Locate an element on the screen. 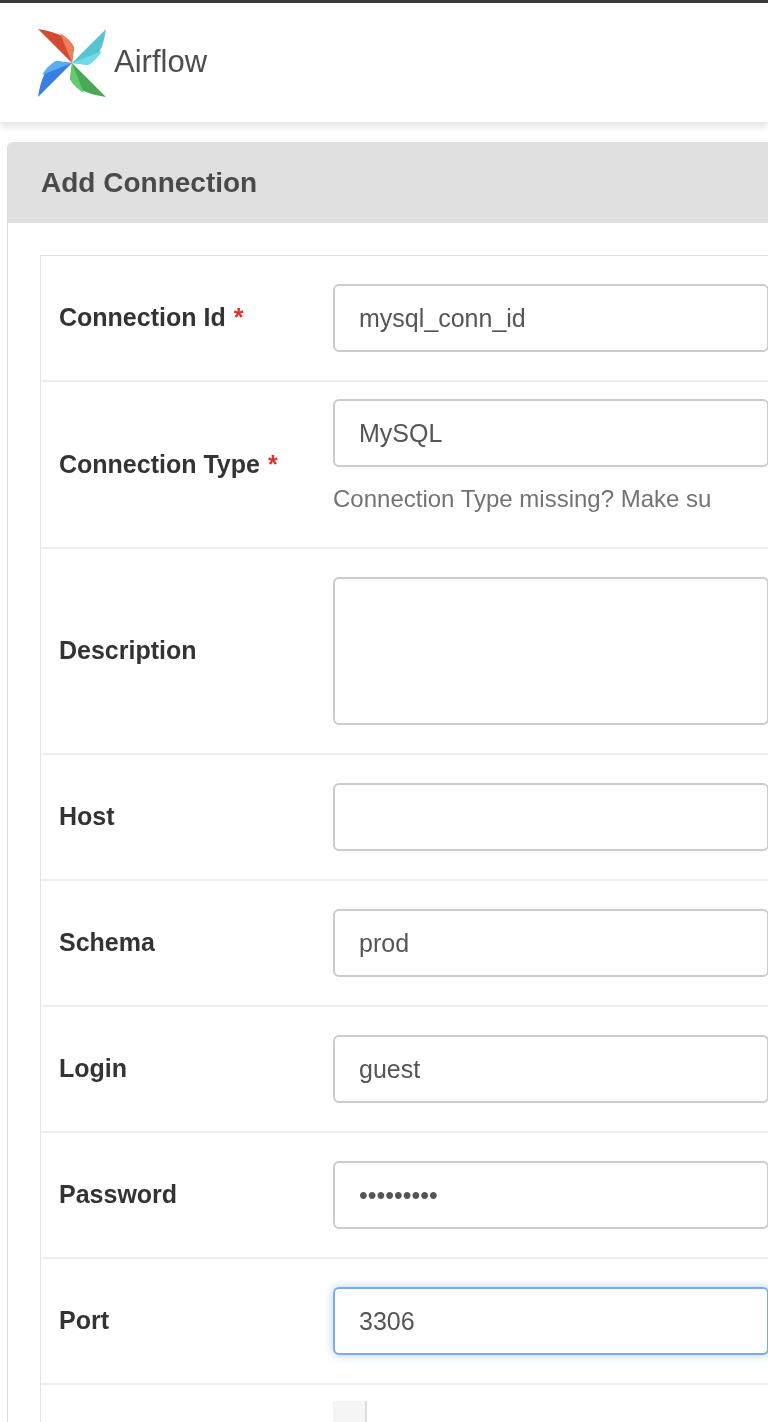  input-field: 3306 is located at coordinates (550, 1321).